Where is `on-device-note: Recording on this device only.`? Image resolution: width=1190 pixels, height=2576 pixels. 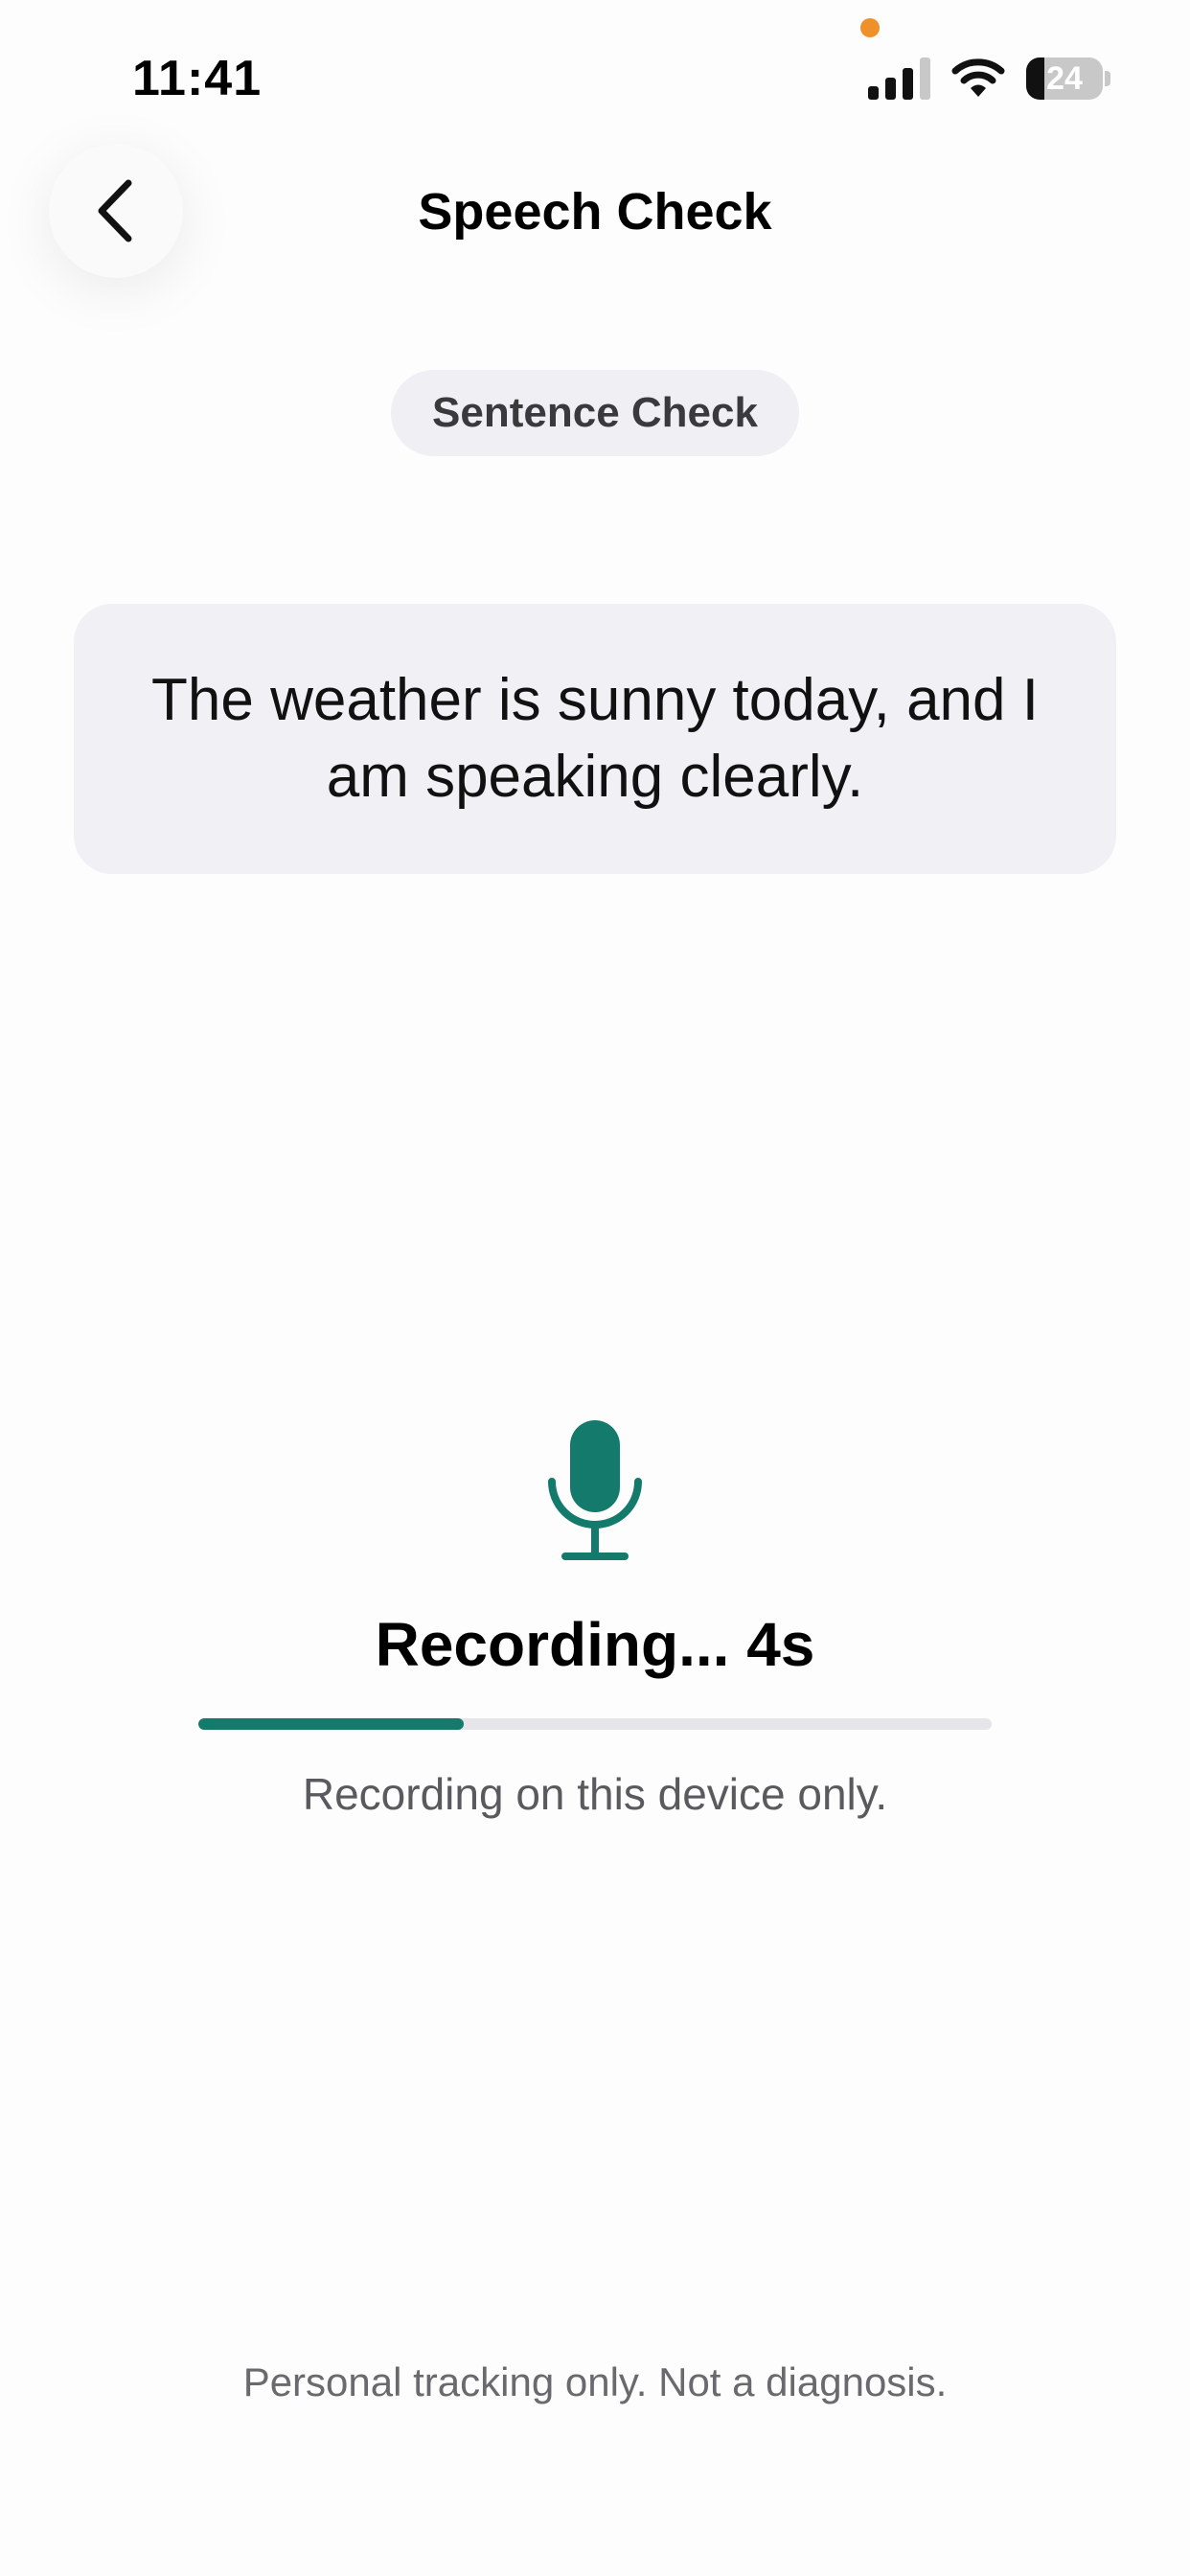 on-device-note: Recording on this device only. is located at coordinates (595, 1794).